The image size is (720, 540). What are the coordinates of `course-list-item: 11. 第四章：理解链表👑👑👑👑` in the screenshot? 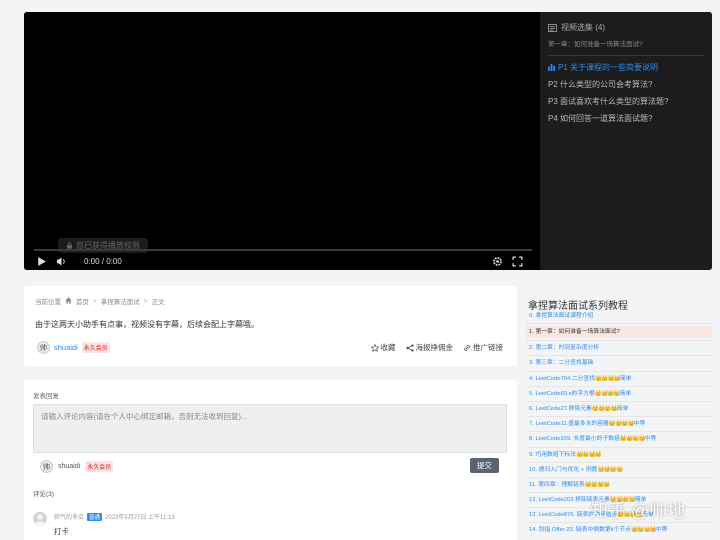 It's located at (619, 485).